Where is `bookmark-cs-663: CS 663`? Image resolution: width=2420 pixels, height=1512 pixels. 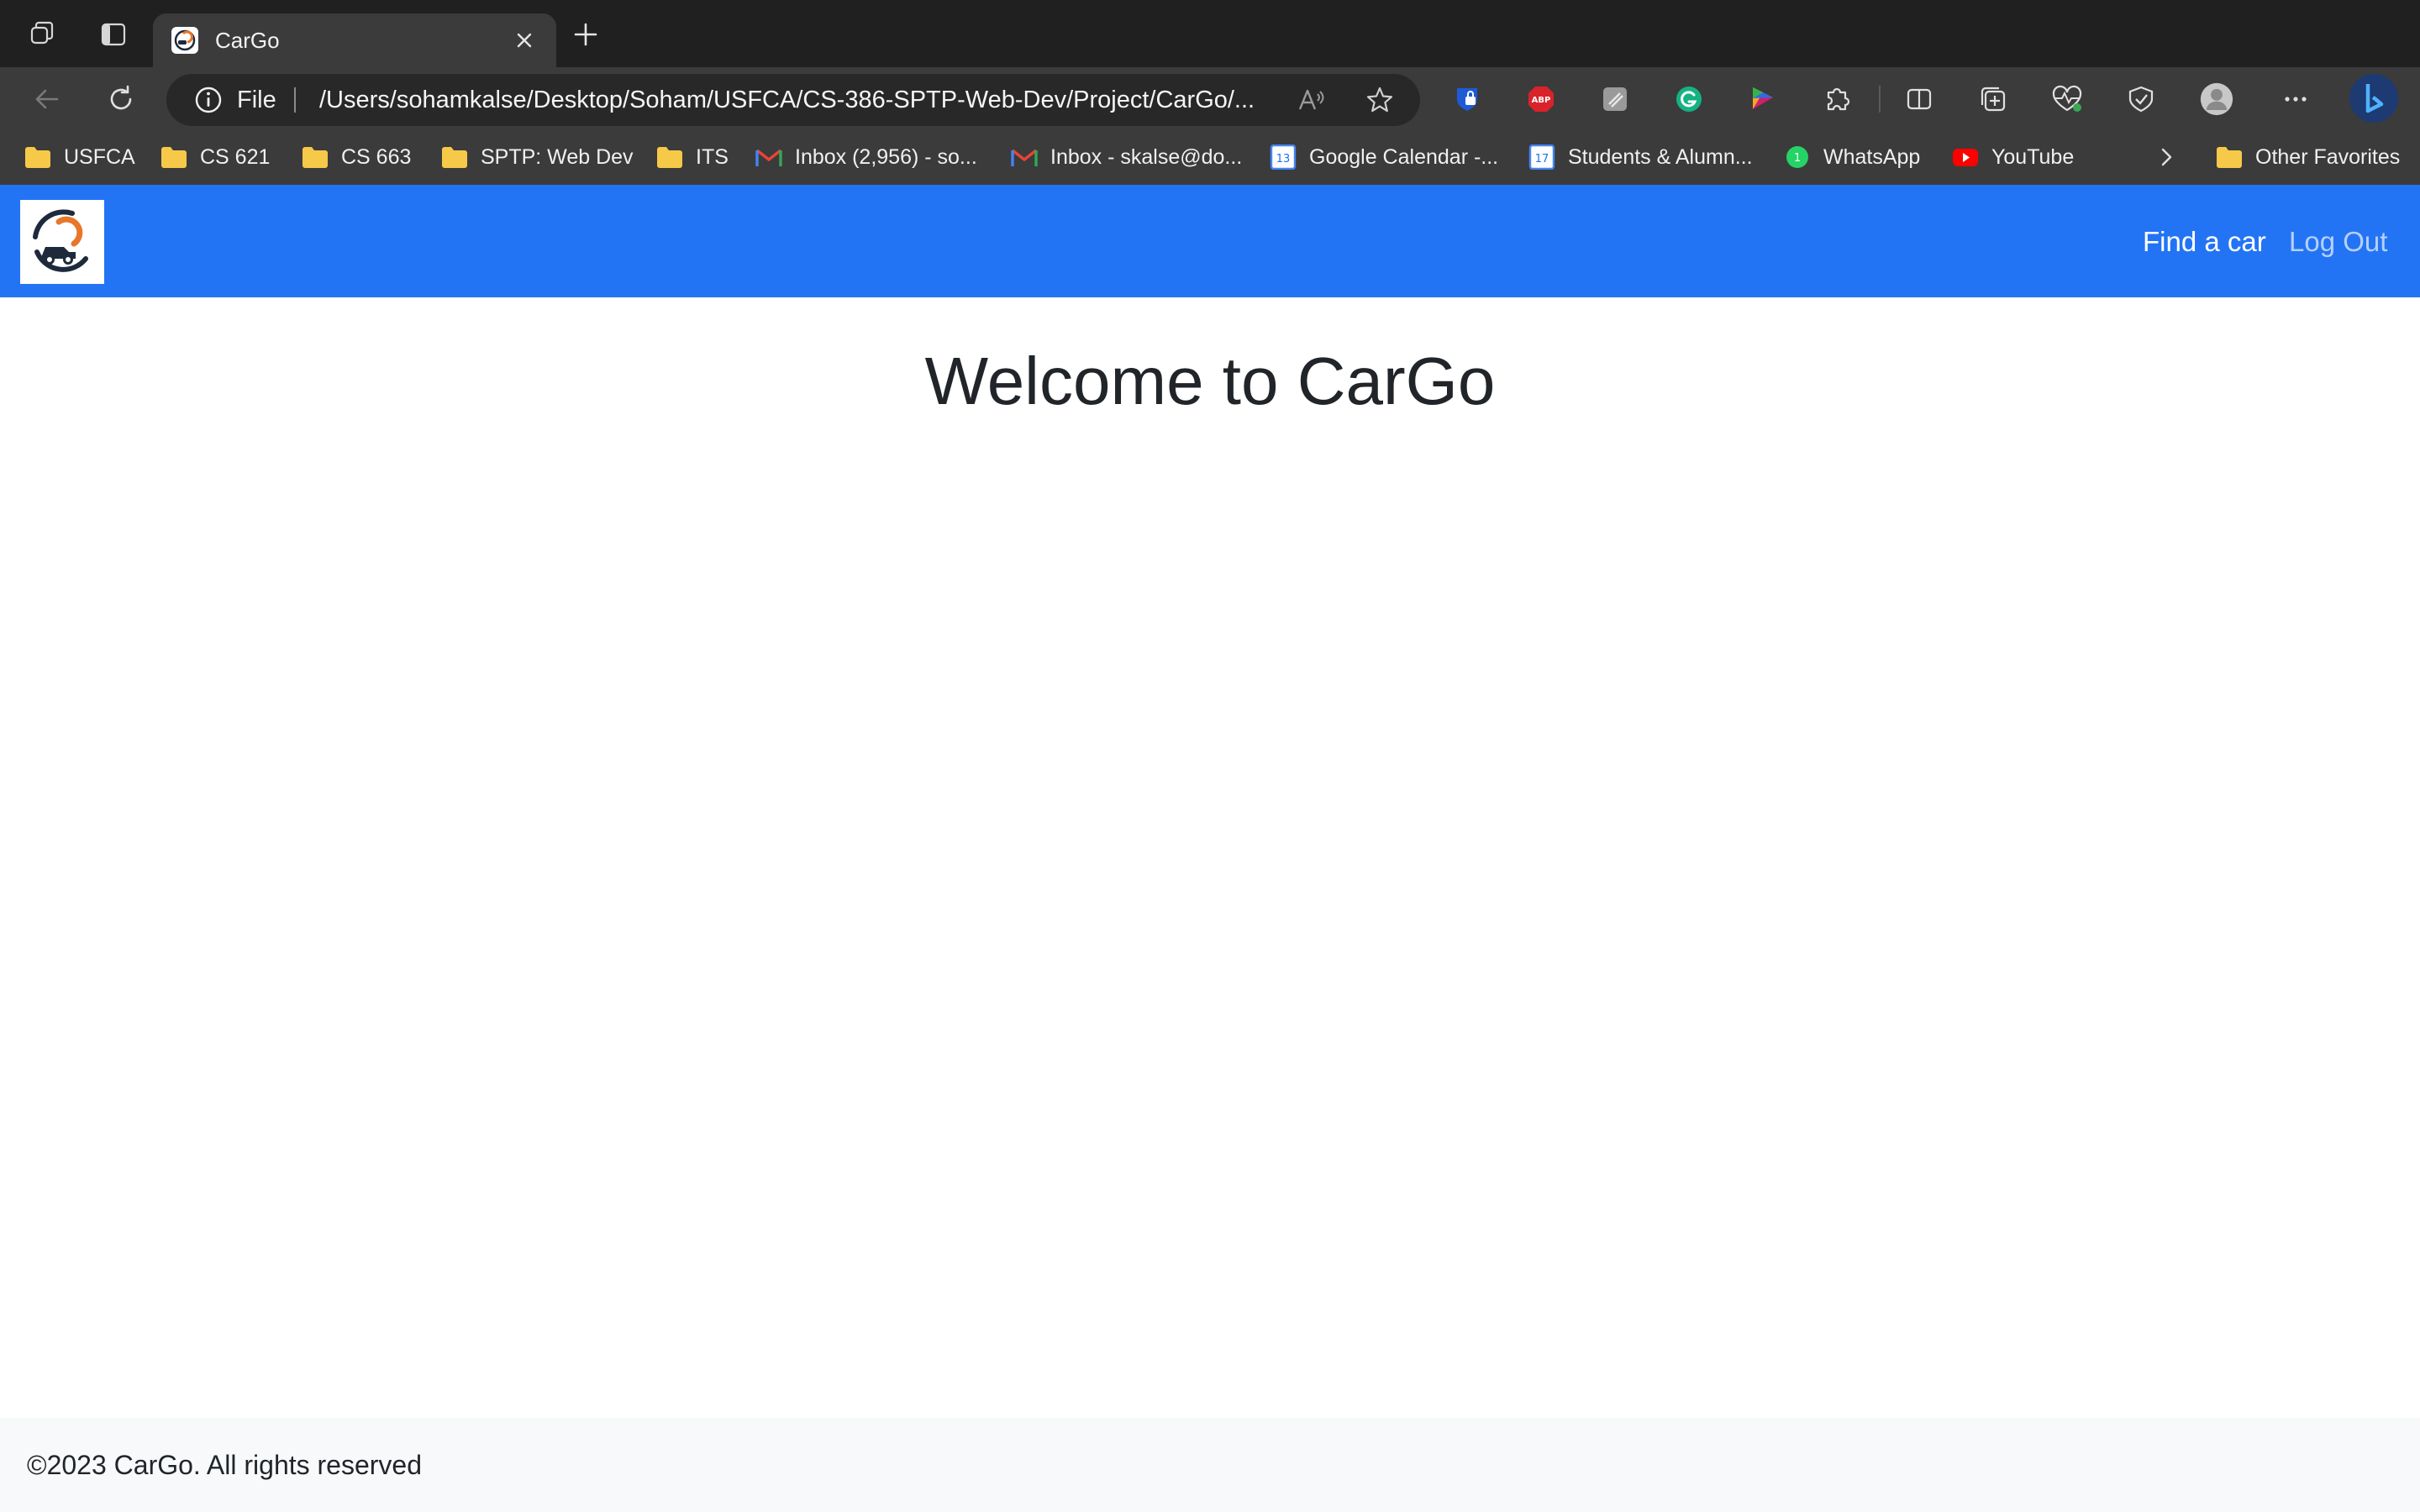 bookmark-cs-663: CS 663 is located at coordinates (356, 157).